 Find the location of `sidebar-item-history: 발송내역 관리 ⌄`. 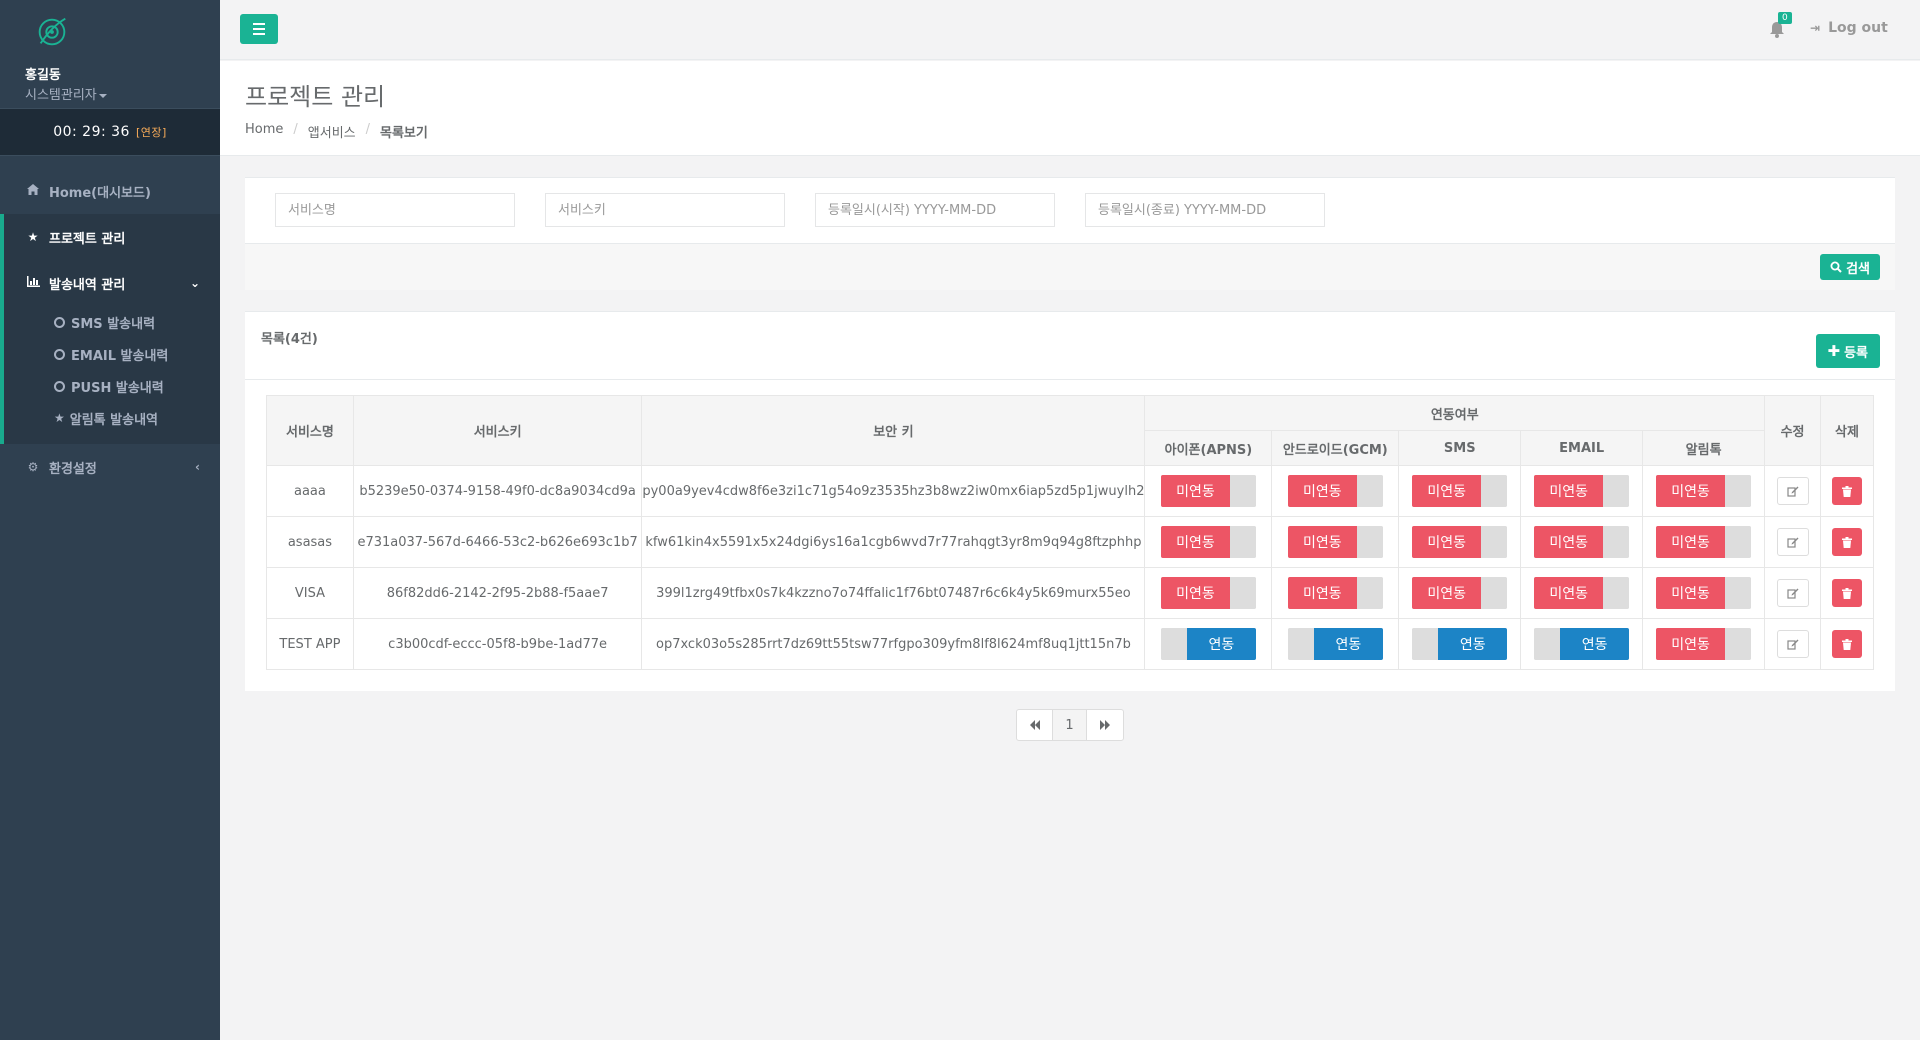

sidebar-item-history: 발송내역 관리 ⌄ is located at coordinates (112, 283).